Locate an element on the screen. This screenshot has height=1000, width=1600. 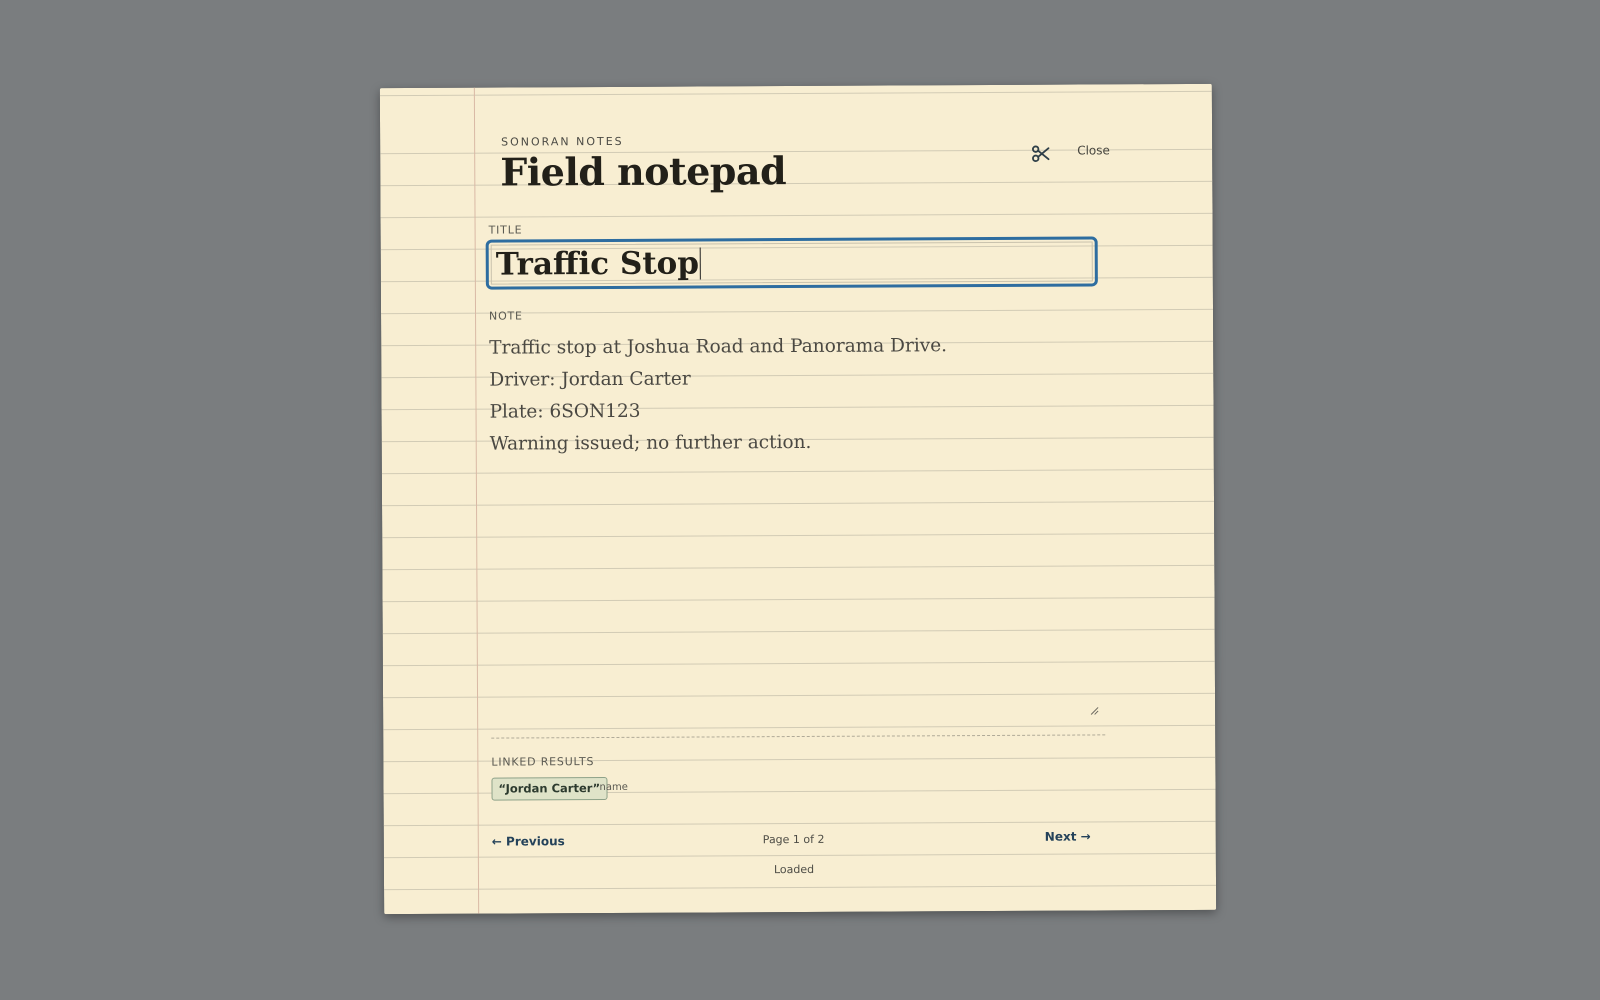
close-button: Close is located at coordinates (1093, 150).